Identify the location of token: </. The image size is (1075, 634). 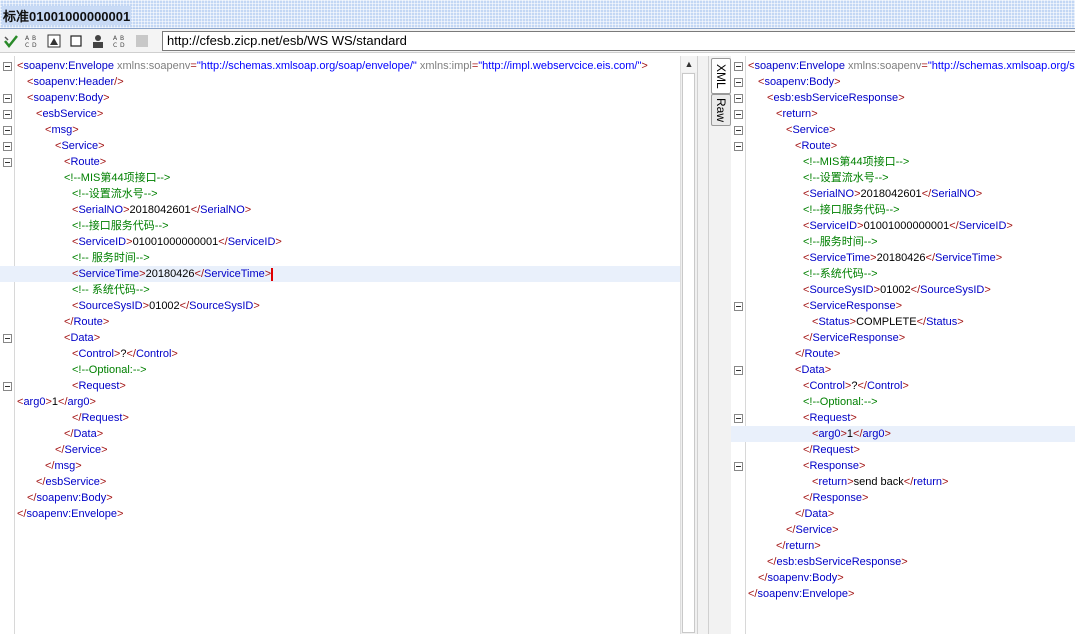
(63, 402).